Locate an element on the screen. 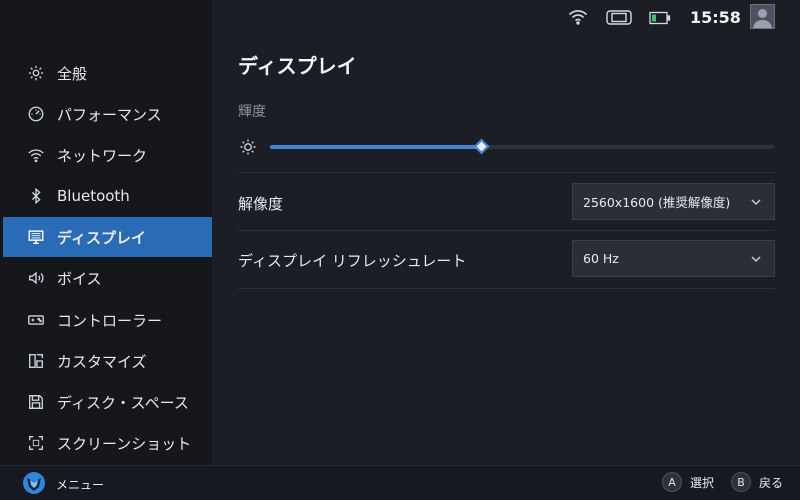 This screenshot has width=800, height=500. disk-icon is located at coordinates (36, 402).